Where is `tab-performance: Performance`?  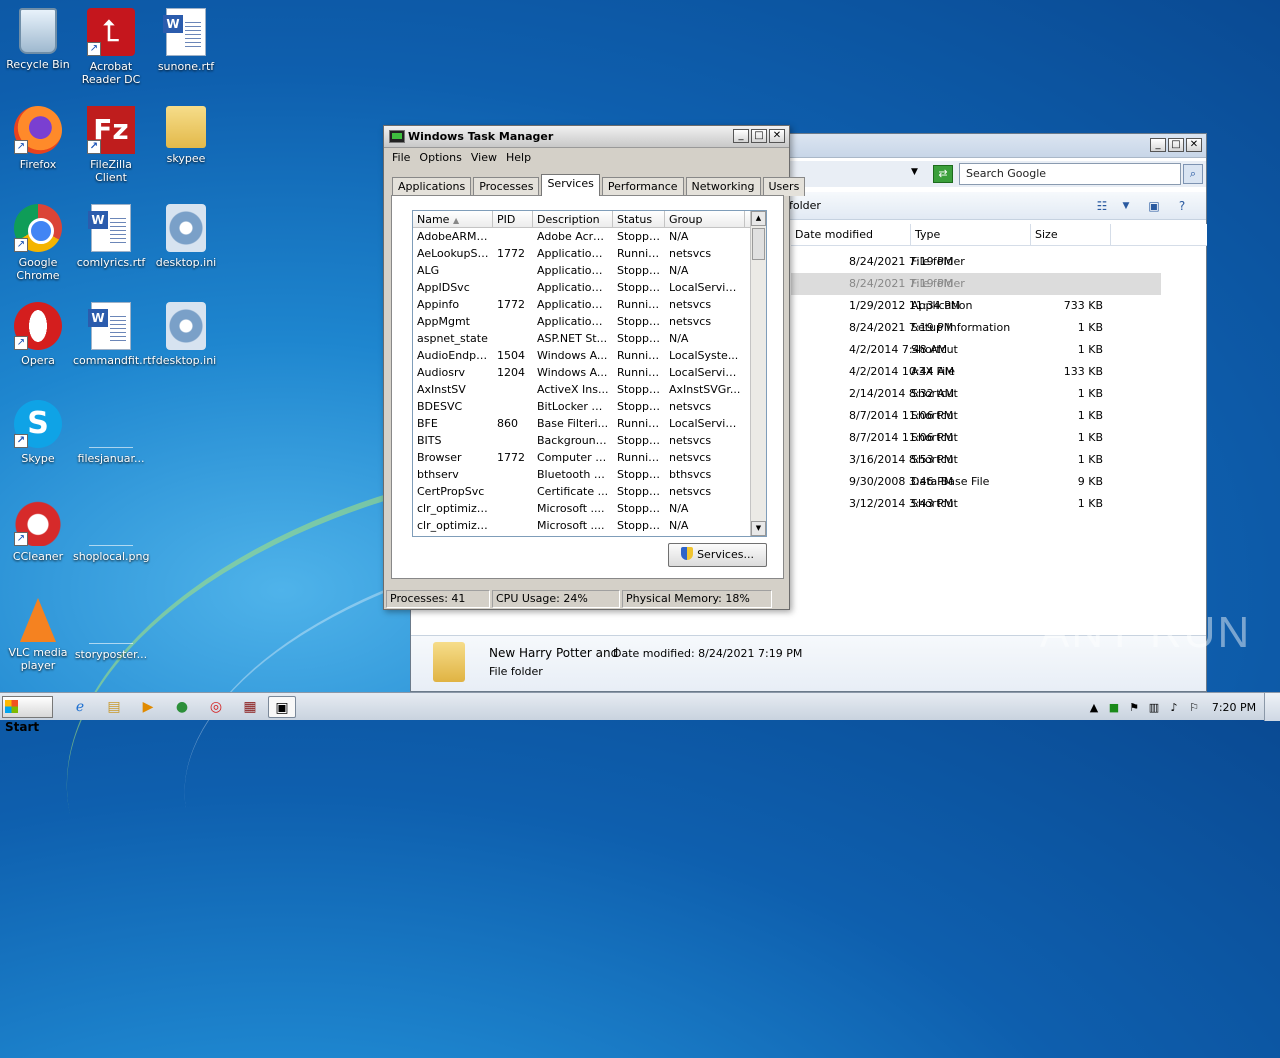
tab-performance: Performance is located at coordinates (642, 186).